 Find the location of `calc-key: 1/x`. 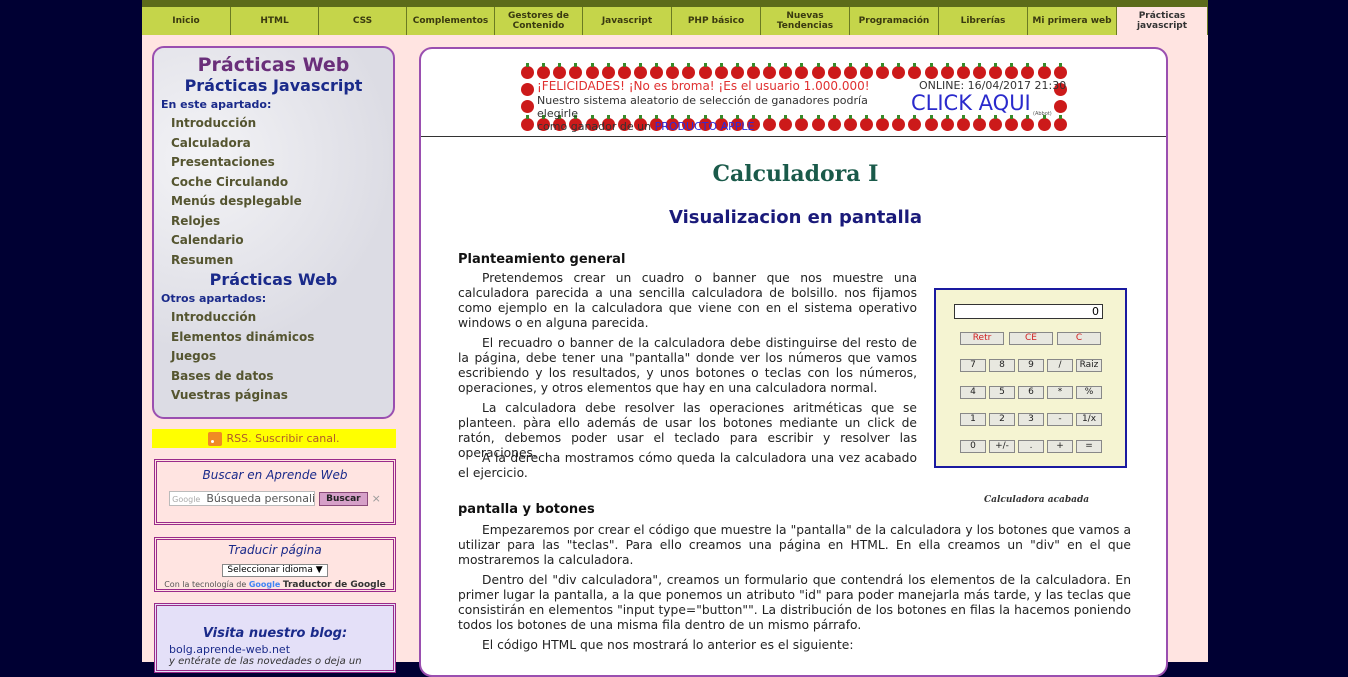

calc-key: 1/x is located at coordinates (1089, 419).